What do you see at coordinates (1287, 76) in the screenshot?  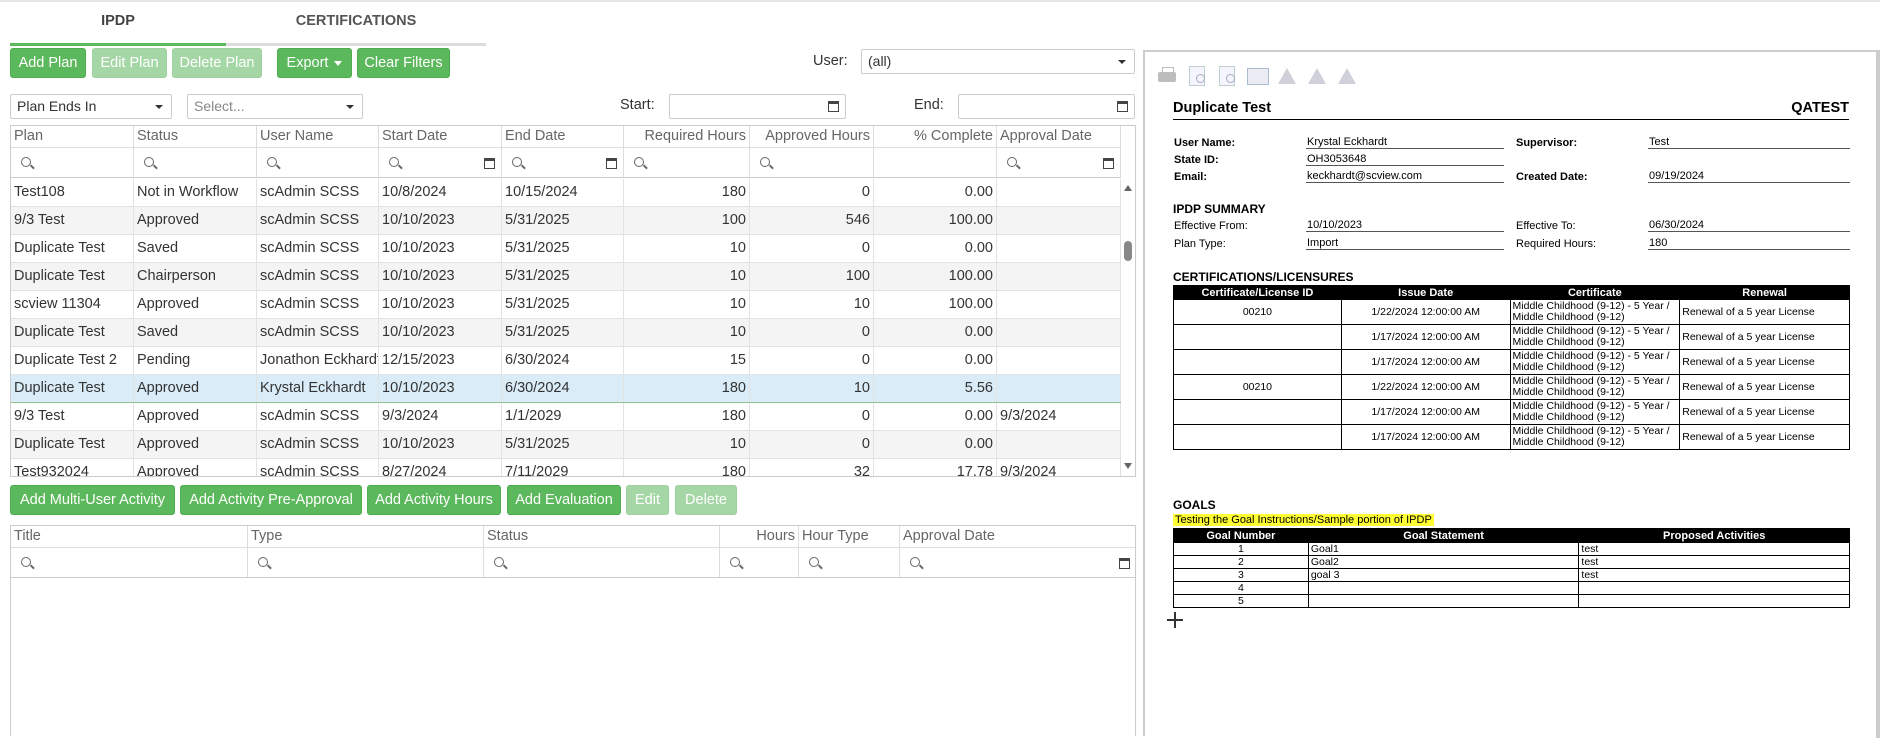 I see `export-pdf-icon` at bounding box center [1287, 76].